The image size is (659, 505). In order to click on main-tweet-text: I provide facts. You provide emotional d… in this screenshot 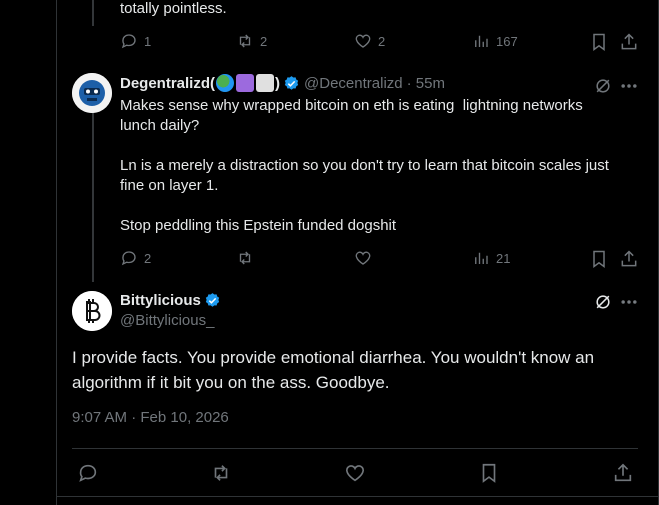, I will do `click(333, 370)`.